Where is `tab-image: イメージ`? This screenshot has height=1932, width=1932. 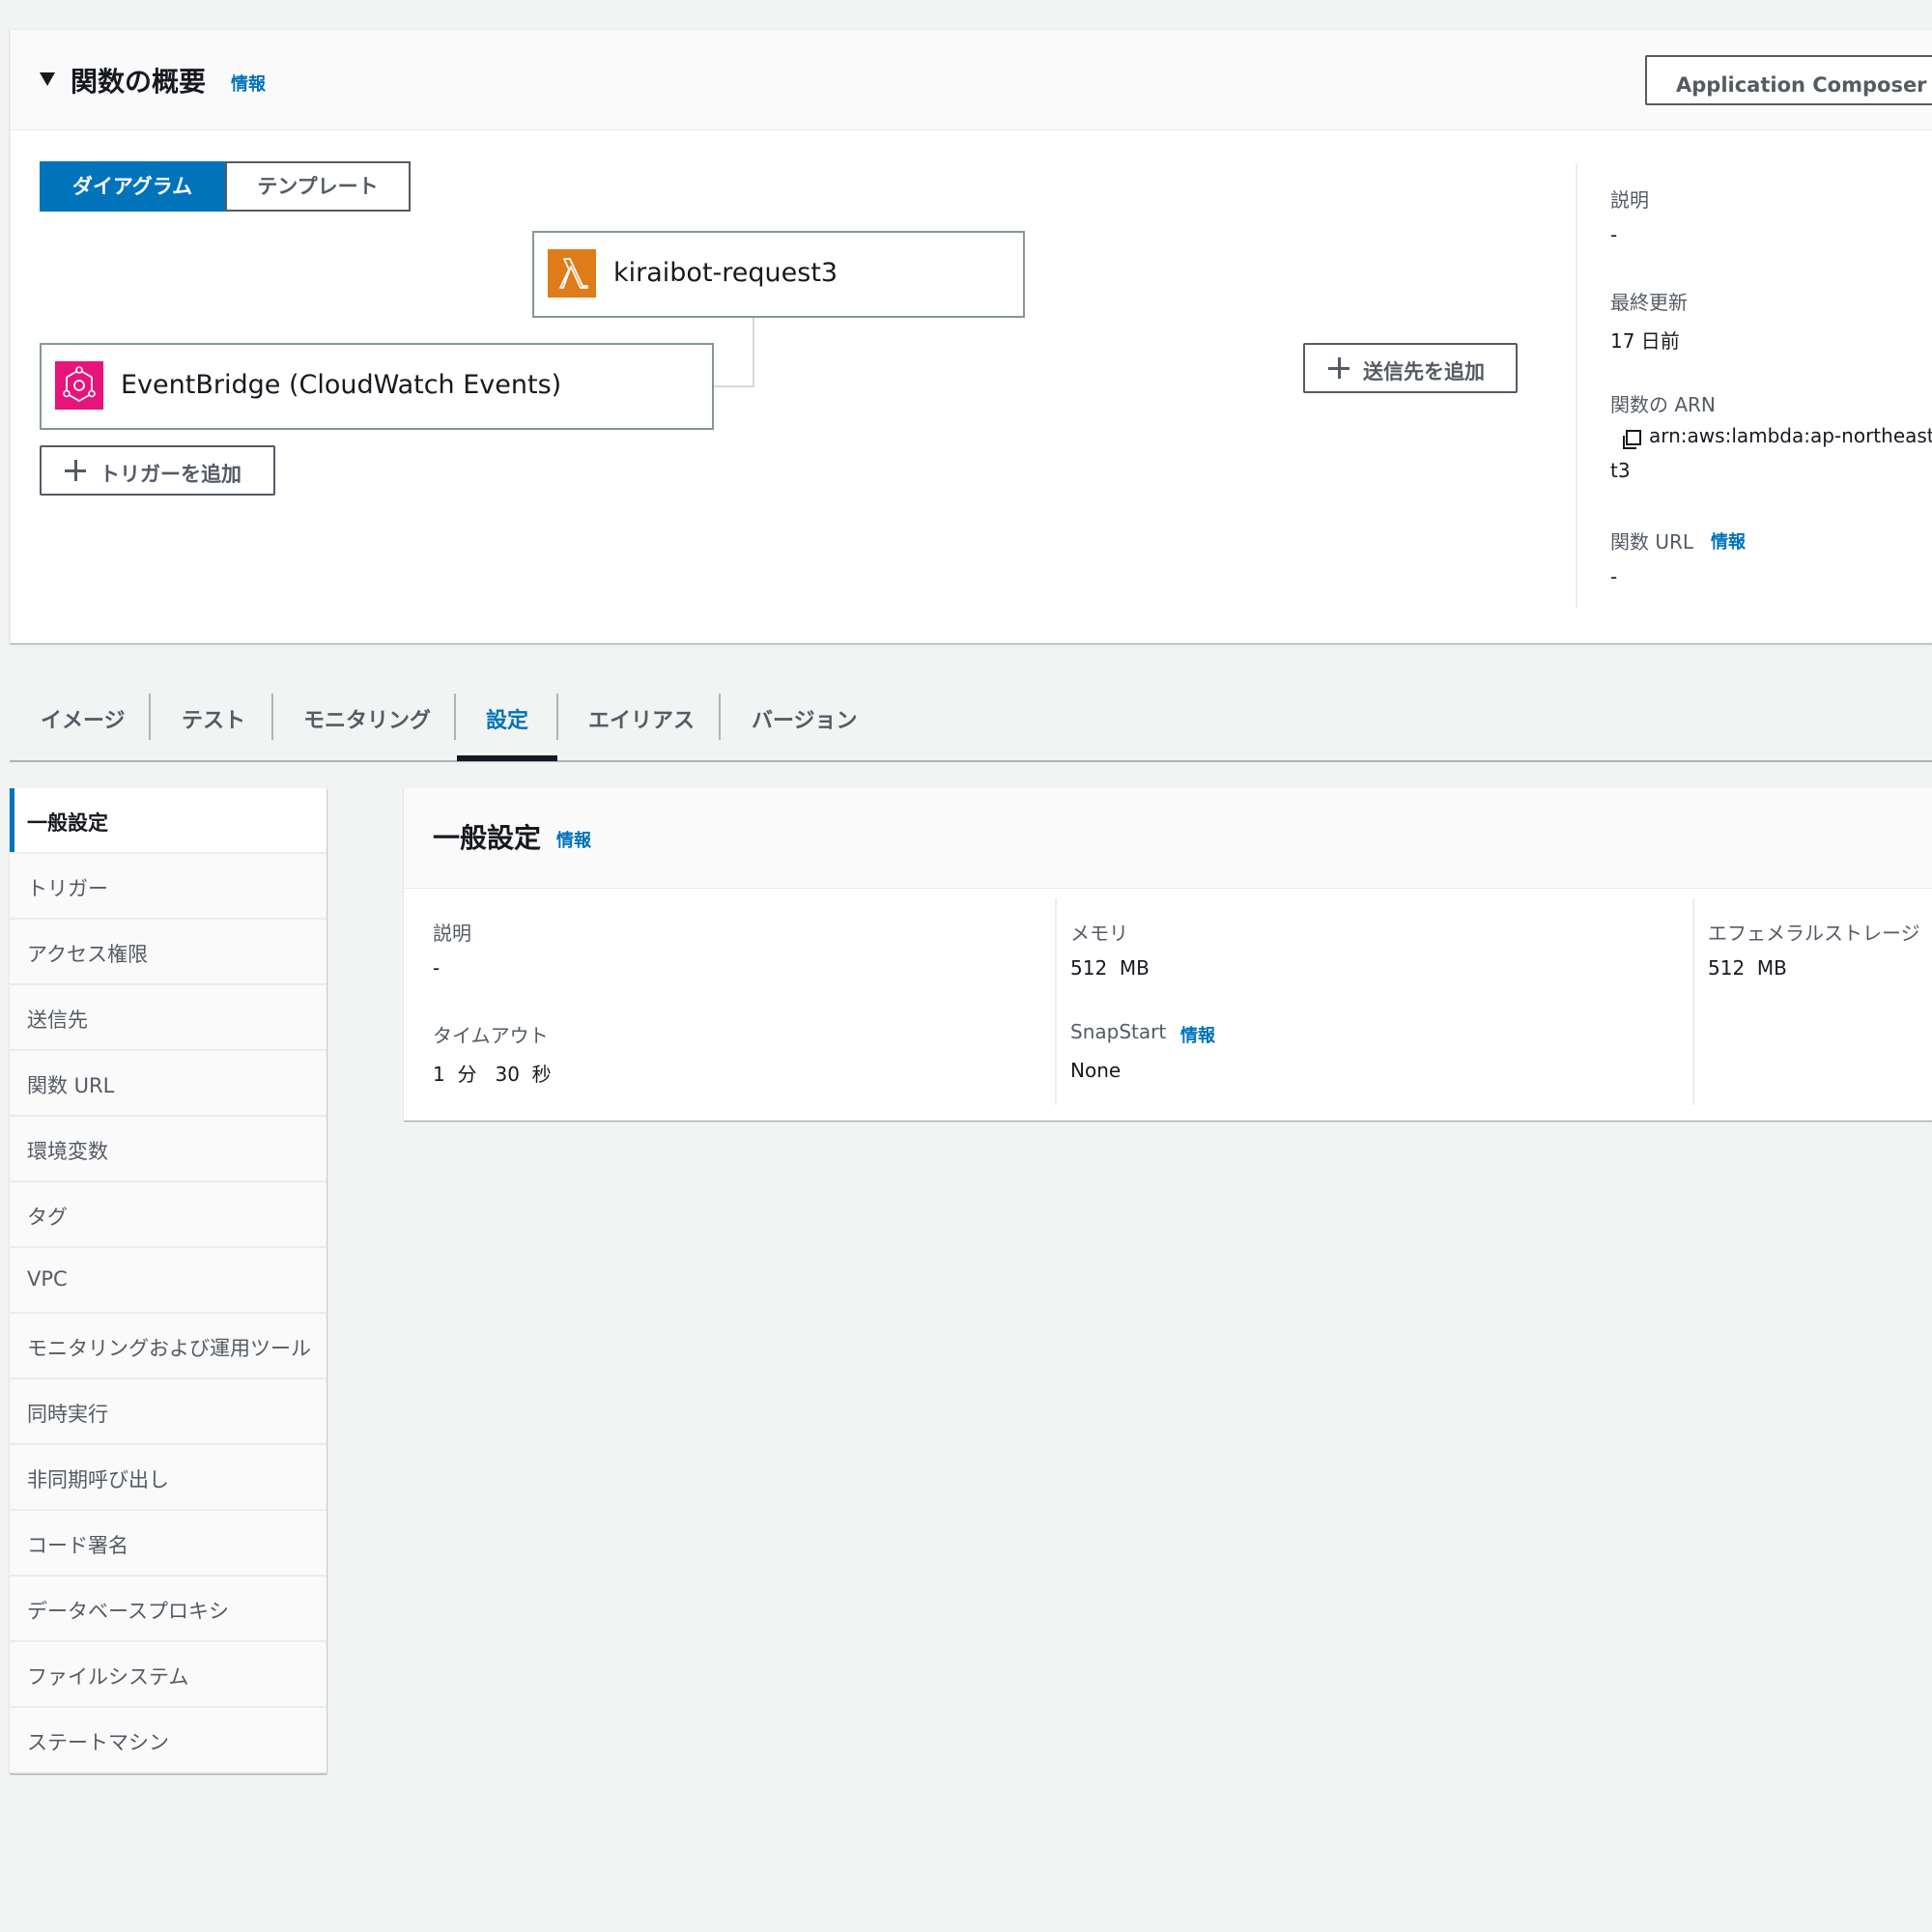 tab-image: イメージ is located at coordinates (83, 729).